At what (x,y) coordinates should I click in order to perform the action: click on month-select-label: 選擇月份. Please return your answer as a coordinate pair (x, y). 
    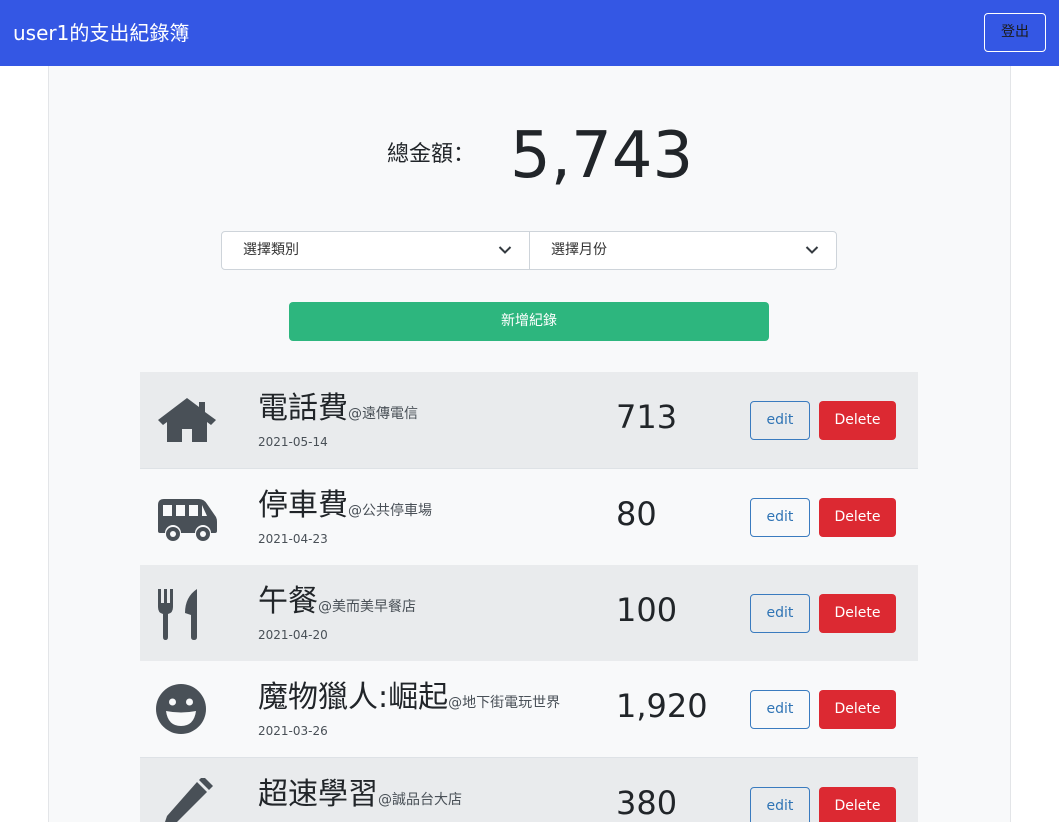
    Looking at the image, I should click on (579, 250).